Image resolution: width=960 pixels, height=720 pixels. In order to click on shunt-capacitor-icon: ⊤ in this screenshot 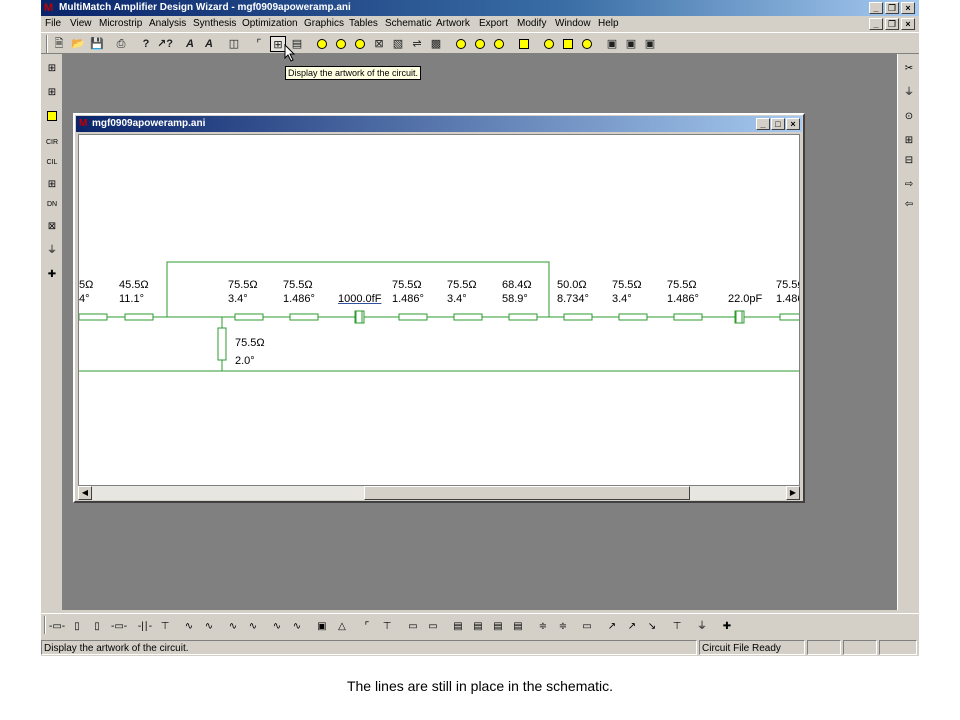, I will do `click(165, 627)`.